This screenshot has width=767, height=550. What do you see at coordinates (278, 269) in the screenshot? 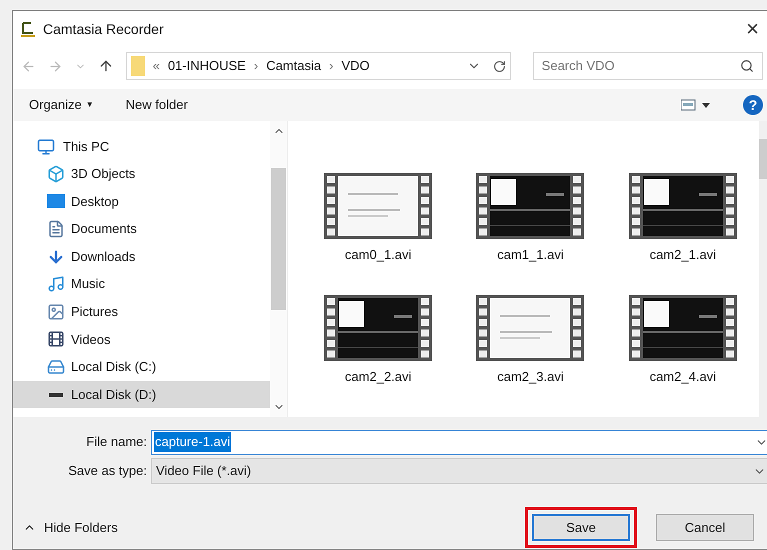
I see `scrollbar` at bounding box center [278, 269].